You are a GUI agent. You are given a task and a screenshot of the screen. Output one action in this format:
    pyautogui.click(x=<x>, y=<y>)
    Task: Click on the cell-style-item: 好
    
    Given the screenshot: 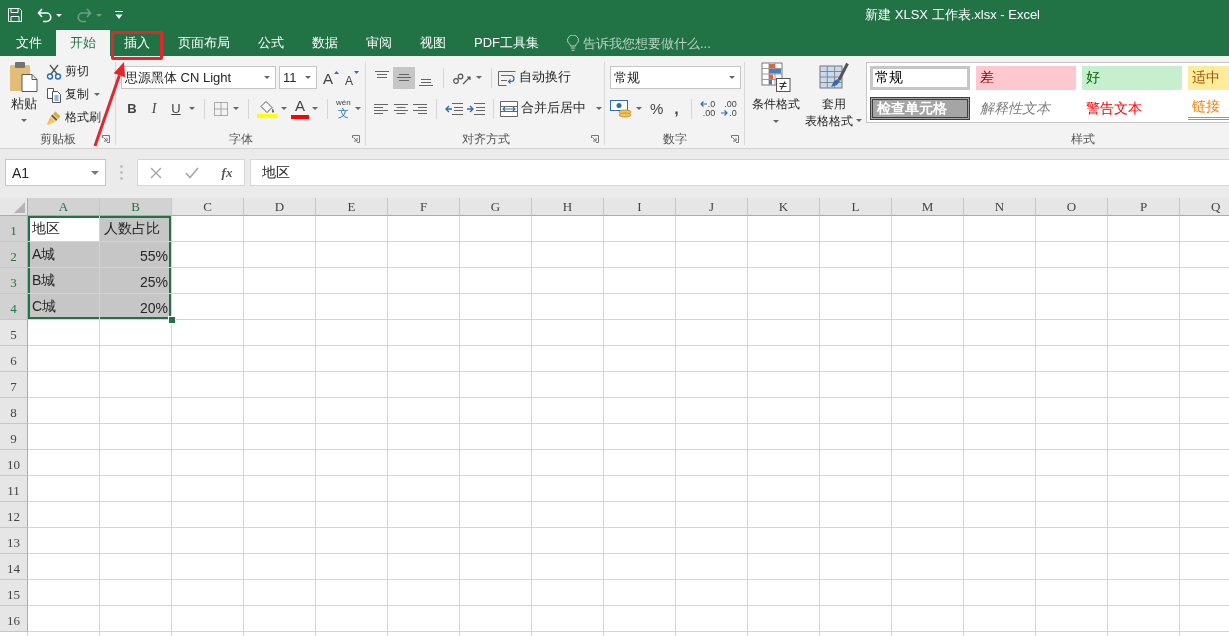 What is the action you would take?
    pyautogui.click(x=1132, y=78)
    